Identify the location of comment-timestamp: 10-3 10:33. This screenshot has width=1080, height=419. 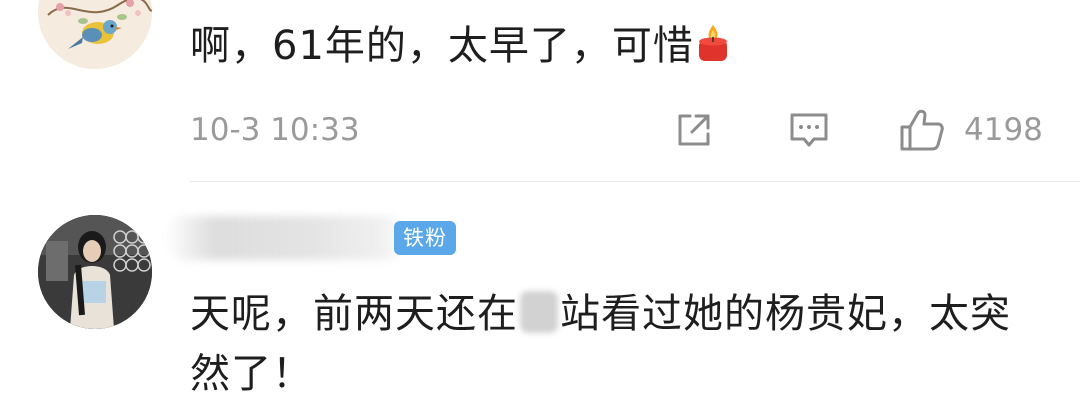
(275, 130).